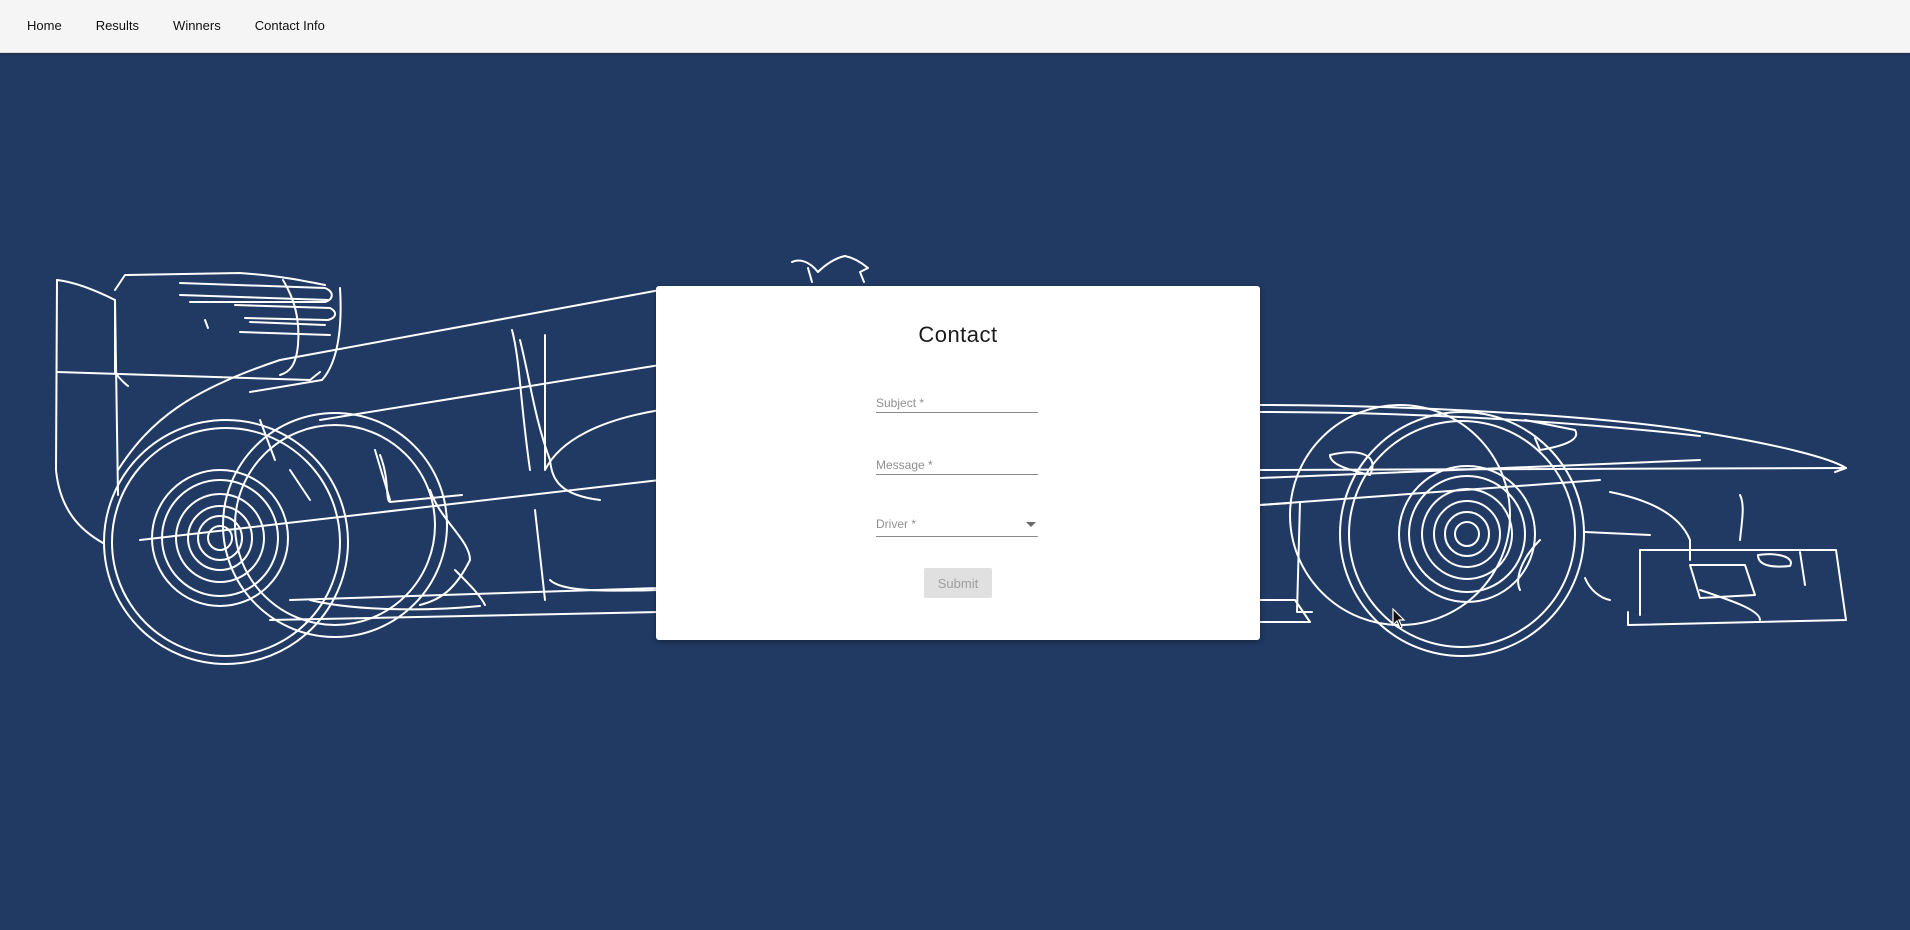 Image resolution: width=1910 pixels, height=930 pixels. I want to click on contact-title: Contact, so click(958, 334).